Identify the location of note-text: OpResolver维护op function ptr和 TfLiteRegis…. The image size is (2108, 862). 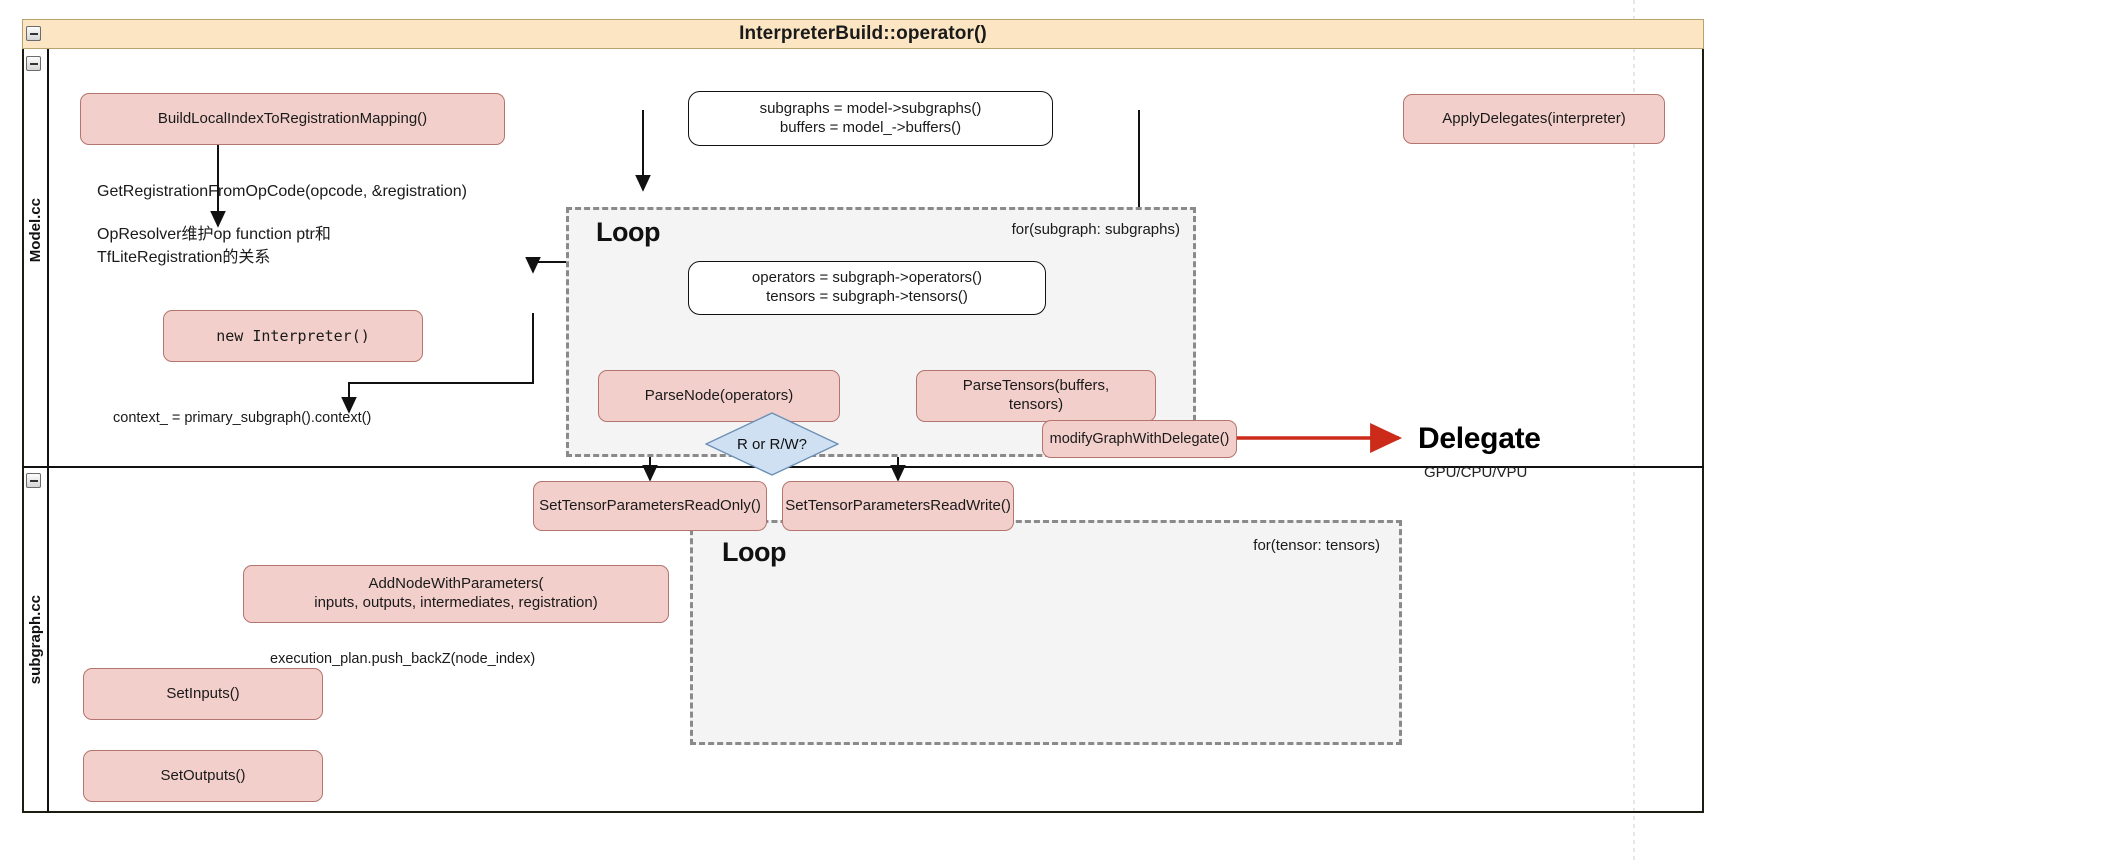
(214, 246).